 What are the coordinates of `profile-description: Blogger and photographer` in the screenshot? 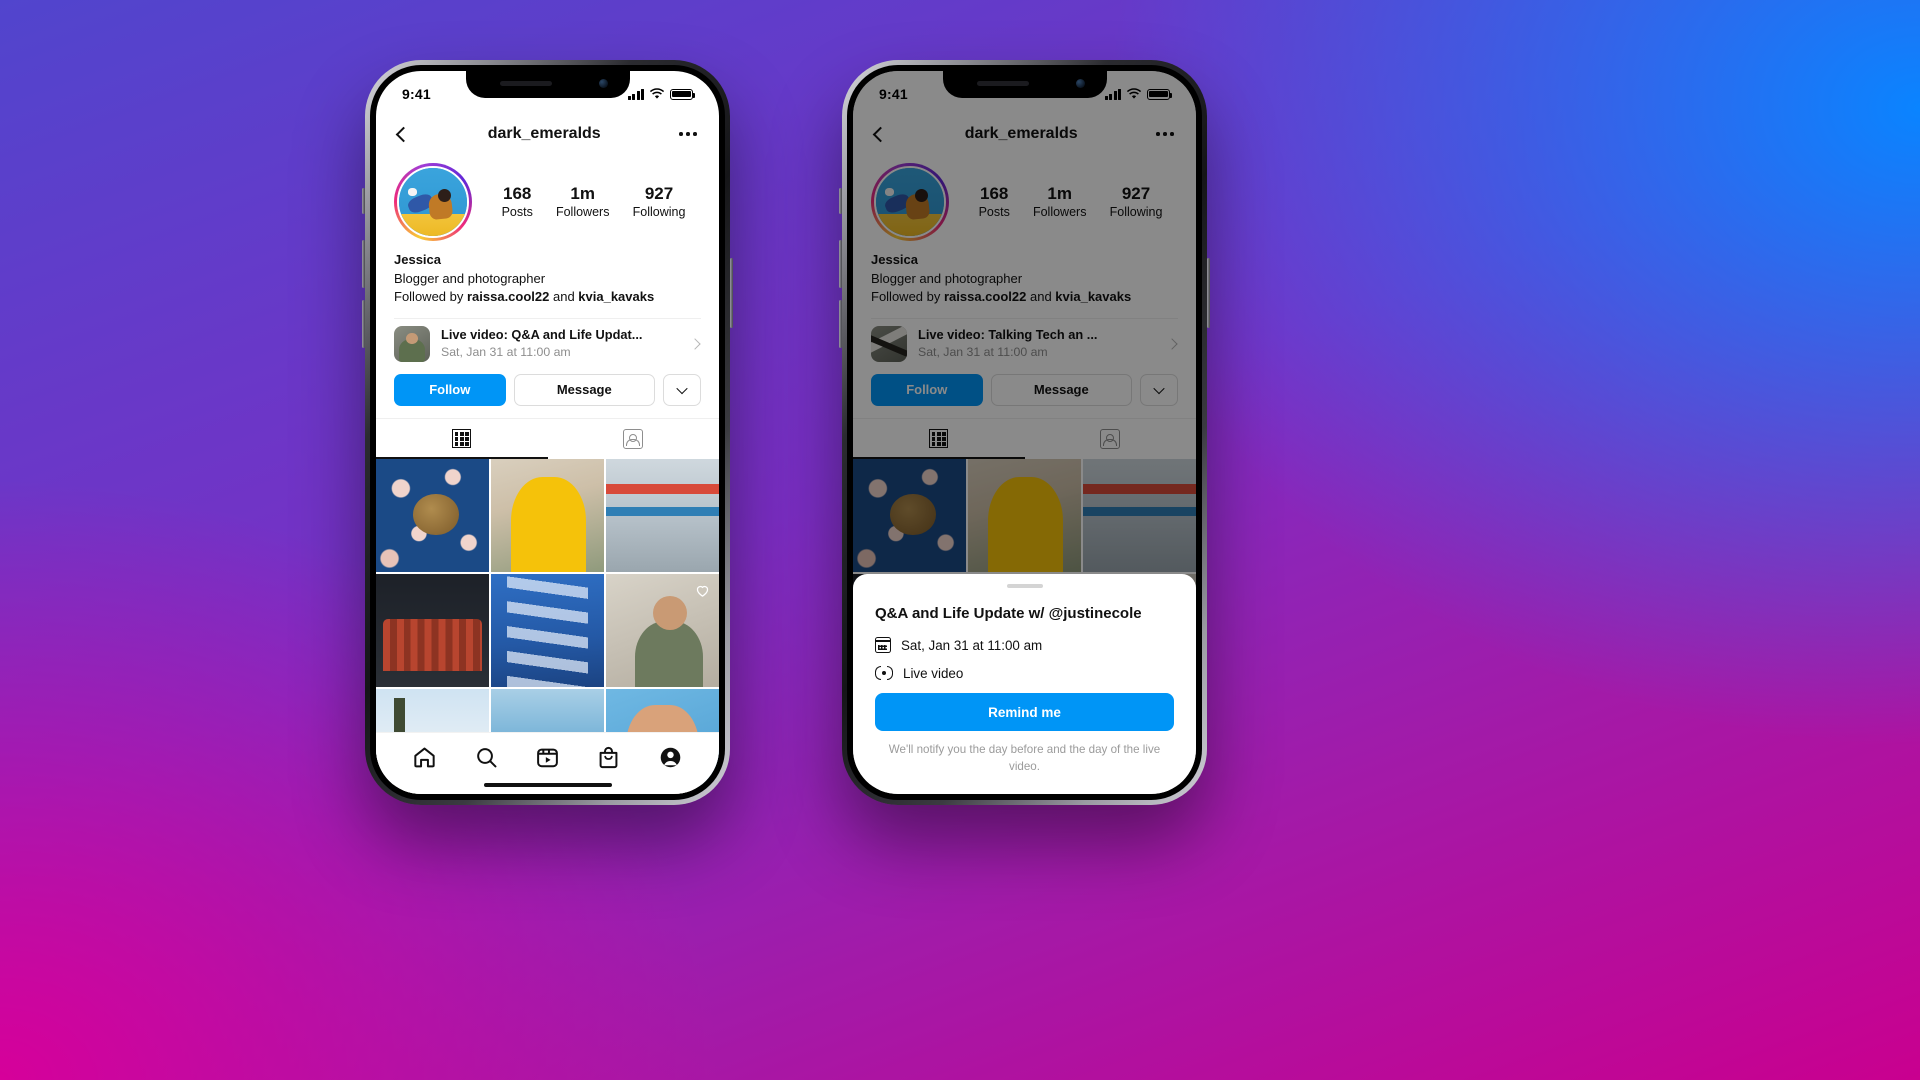 It's located at (470, 278).